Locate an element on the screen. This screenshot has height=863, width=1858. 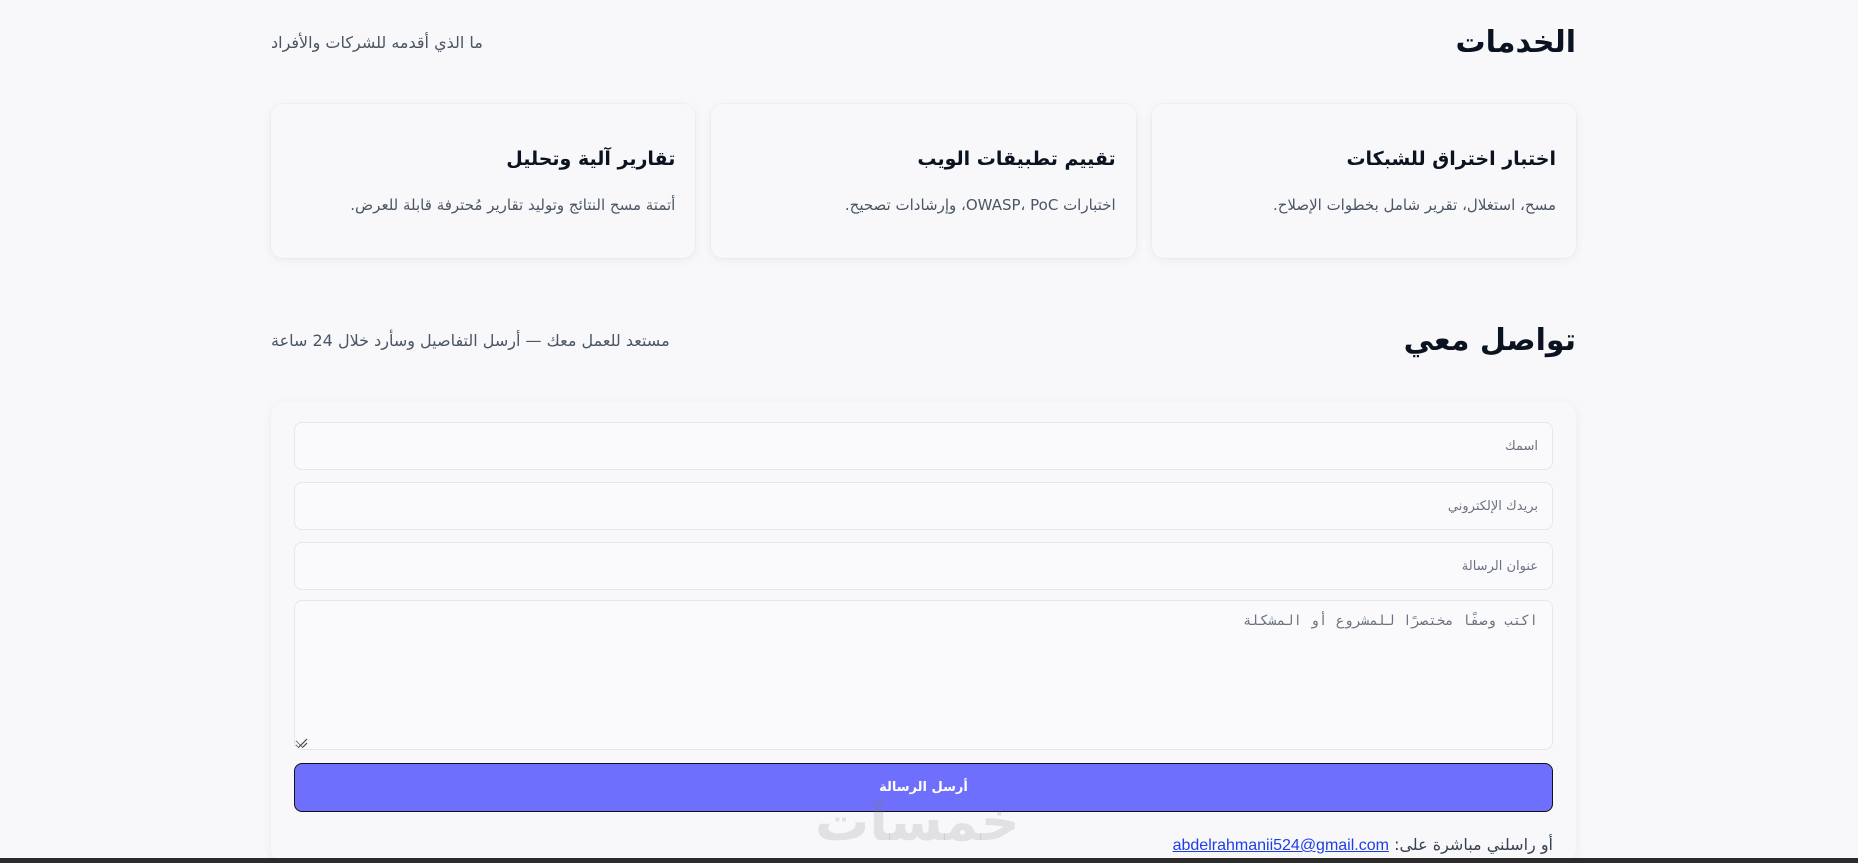
name-input is located at coordinates (923, 446).